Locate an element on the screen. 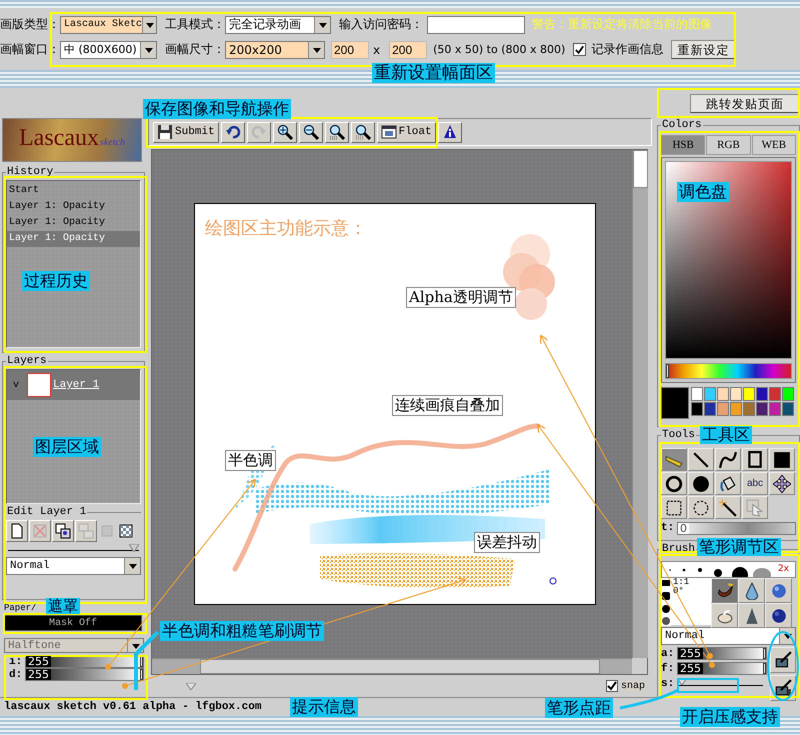  height-field: 200 is located at coordinates (408, 49).